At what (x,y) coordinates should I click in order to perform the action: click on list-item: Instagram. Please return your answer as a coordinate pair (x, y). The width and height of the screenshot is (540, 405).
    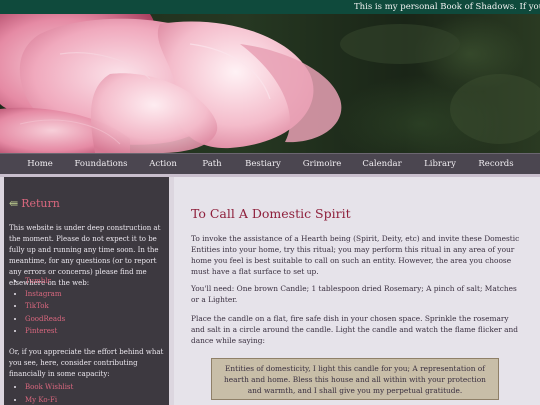
    Looking at the image, I should click on (45, 294).